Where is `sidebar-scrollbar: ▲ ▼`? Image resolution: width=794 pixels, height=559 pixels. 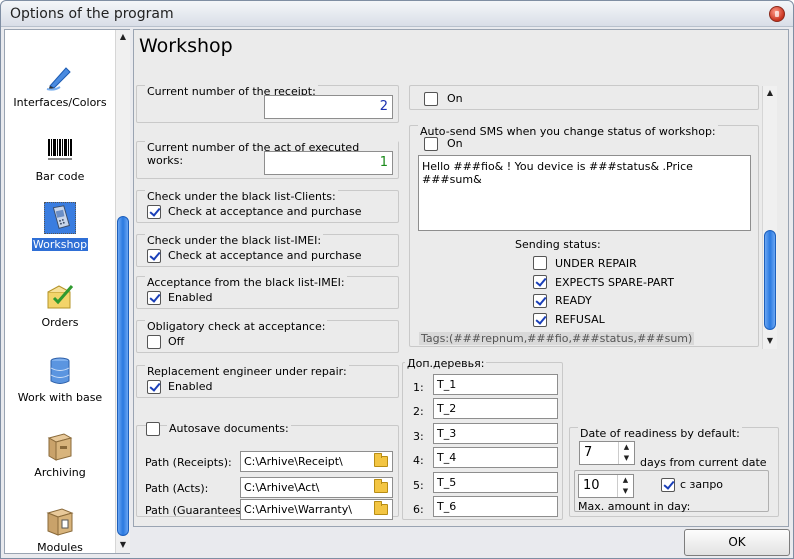 sidebar-scrollbar: ▲ ▼ is located at coordinates (122, 291).